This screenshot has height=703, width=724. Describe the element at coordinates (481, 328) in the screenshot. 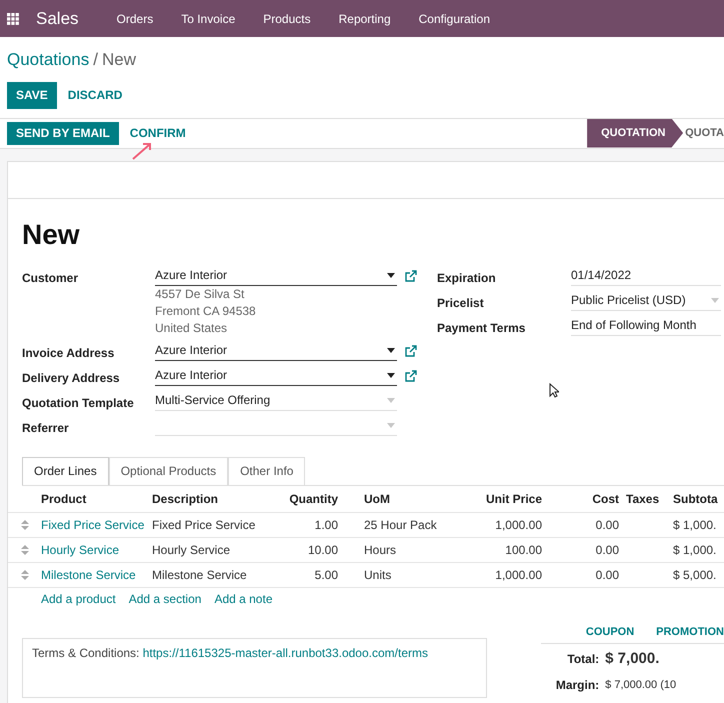

I see `field-label: Payment Terms` at that location.